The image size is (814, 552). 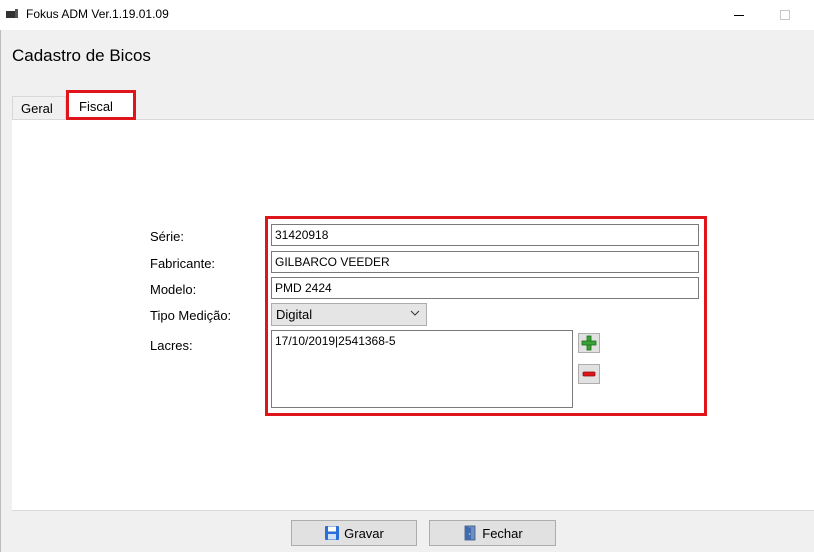 I want to click on serie-input: 31420918, so click(x=485, y=235).